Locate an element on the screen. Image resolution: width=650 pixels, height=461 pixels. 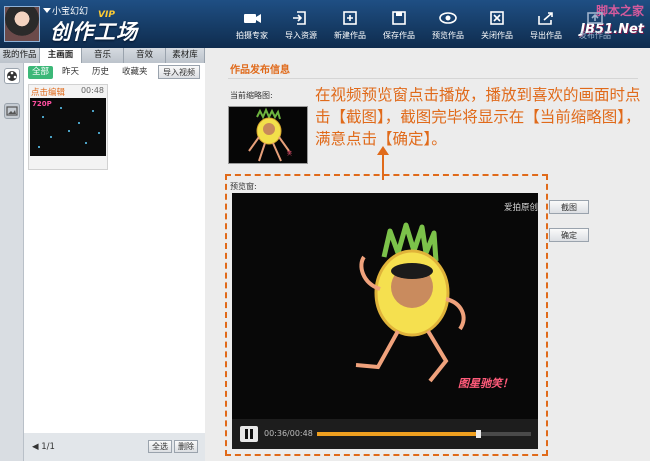
save-icon is located at coordinates (399, 18).